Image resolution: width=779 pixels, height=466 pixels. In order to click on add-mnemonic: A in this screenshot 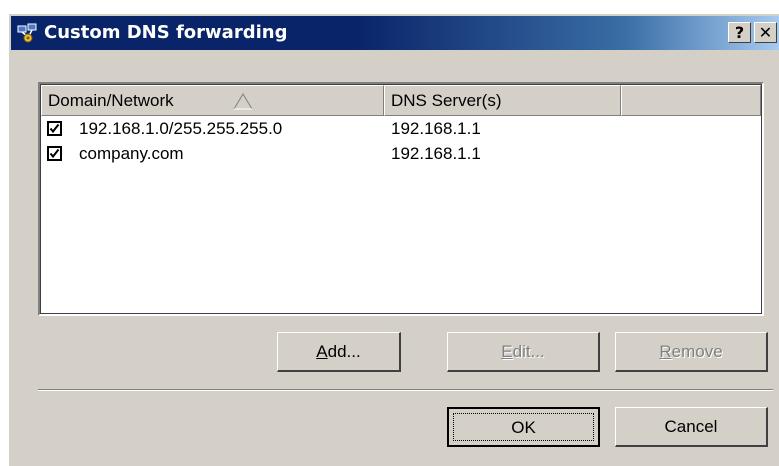, I will do `click(322, 351)`.